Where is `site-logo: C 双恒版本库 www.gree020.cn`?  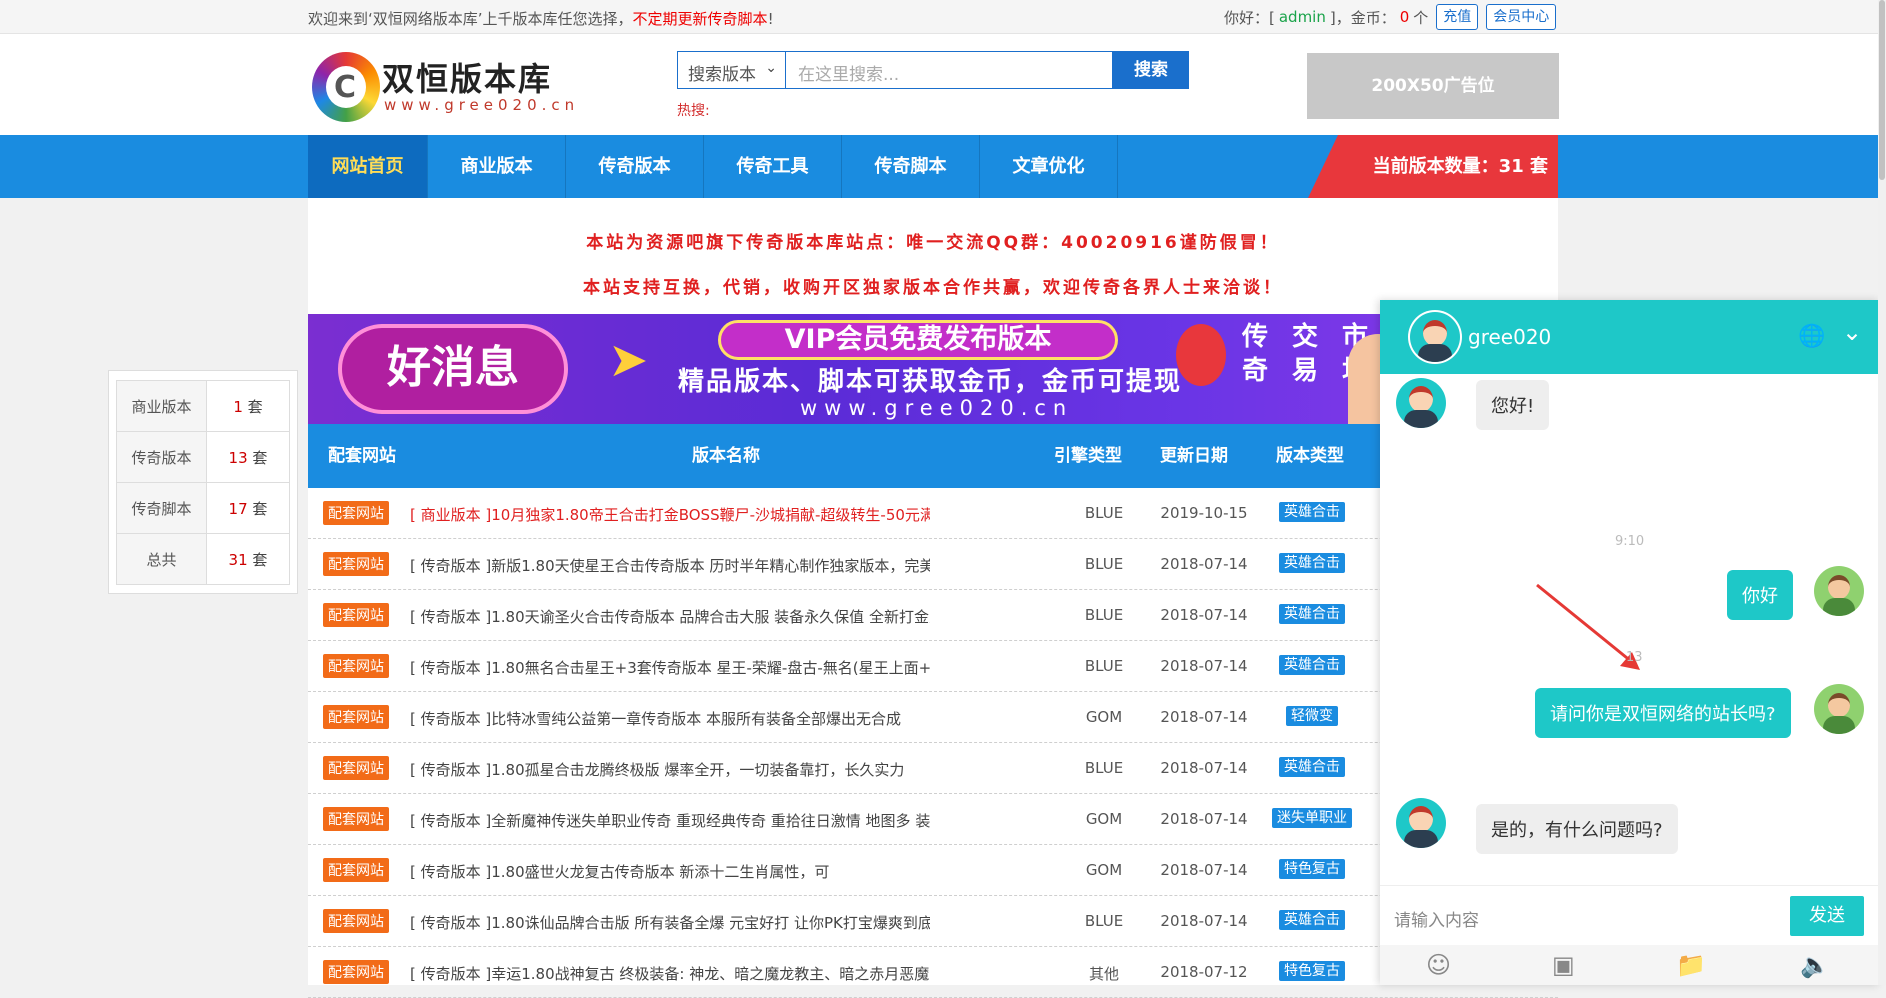 site-logo: C 双恒版本库 www.gree020.cn is located at coordinates (447, 87).